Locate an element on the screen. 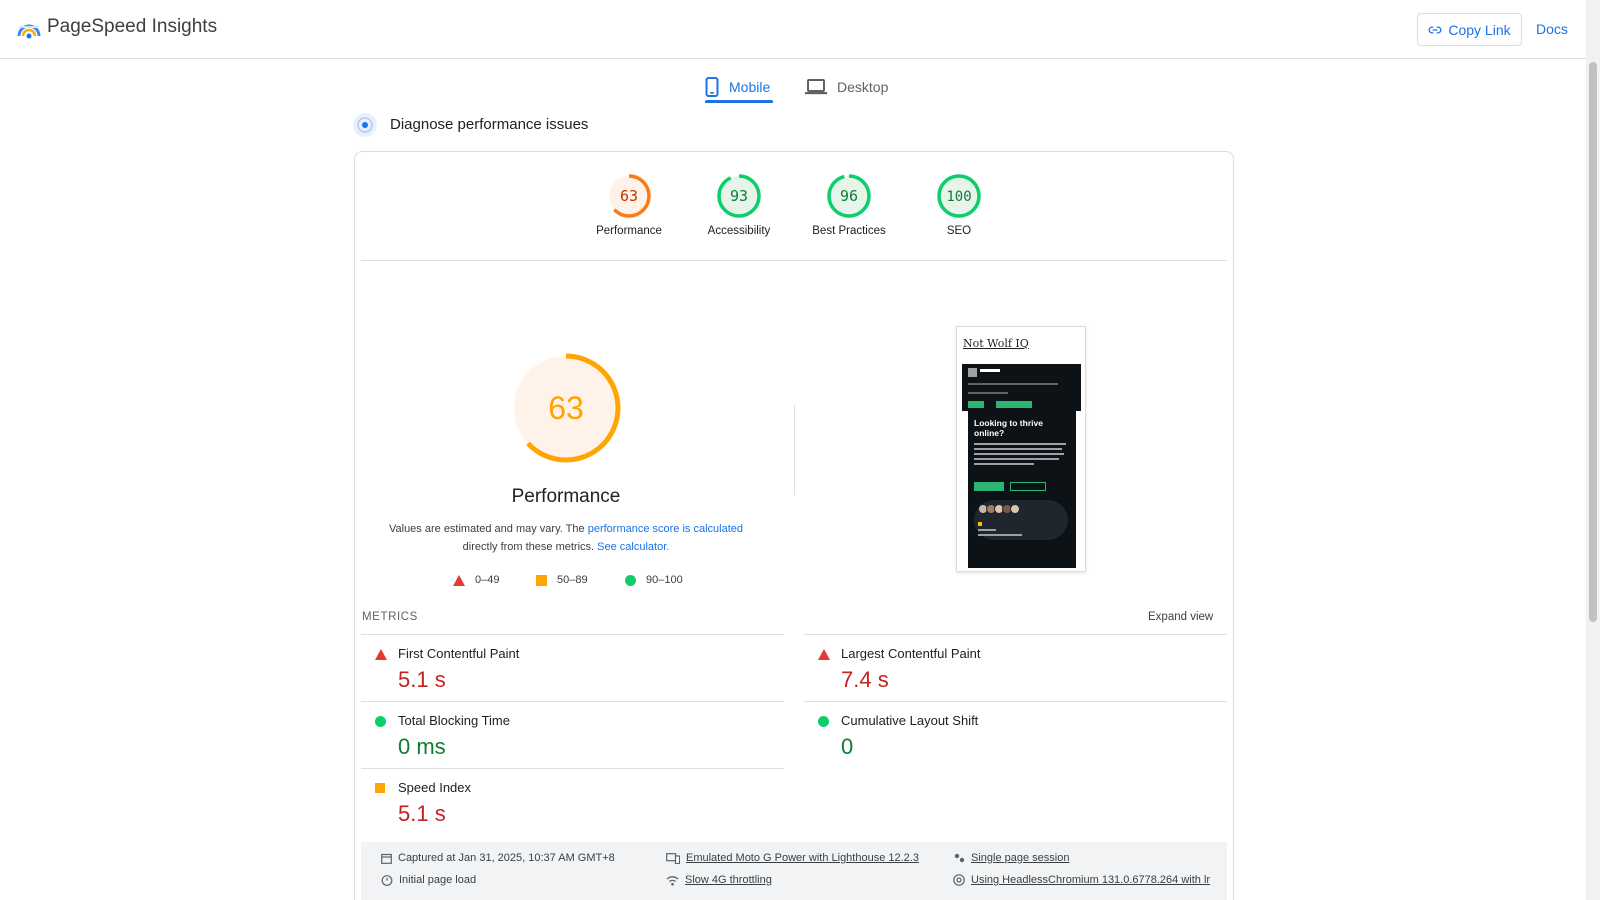 This screenshot has height=900, width=1600. screenshot-hero: Looking to thrive online? is located at coordinates (1022, 489).